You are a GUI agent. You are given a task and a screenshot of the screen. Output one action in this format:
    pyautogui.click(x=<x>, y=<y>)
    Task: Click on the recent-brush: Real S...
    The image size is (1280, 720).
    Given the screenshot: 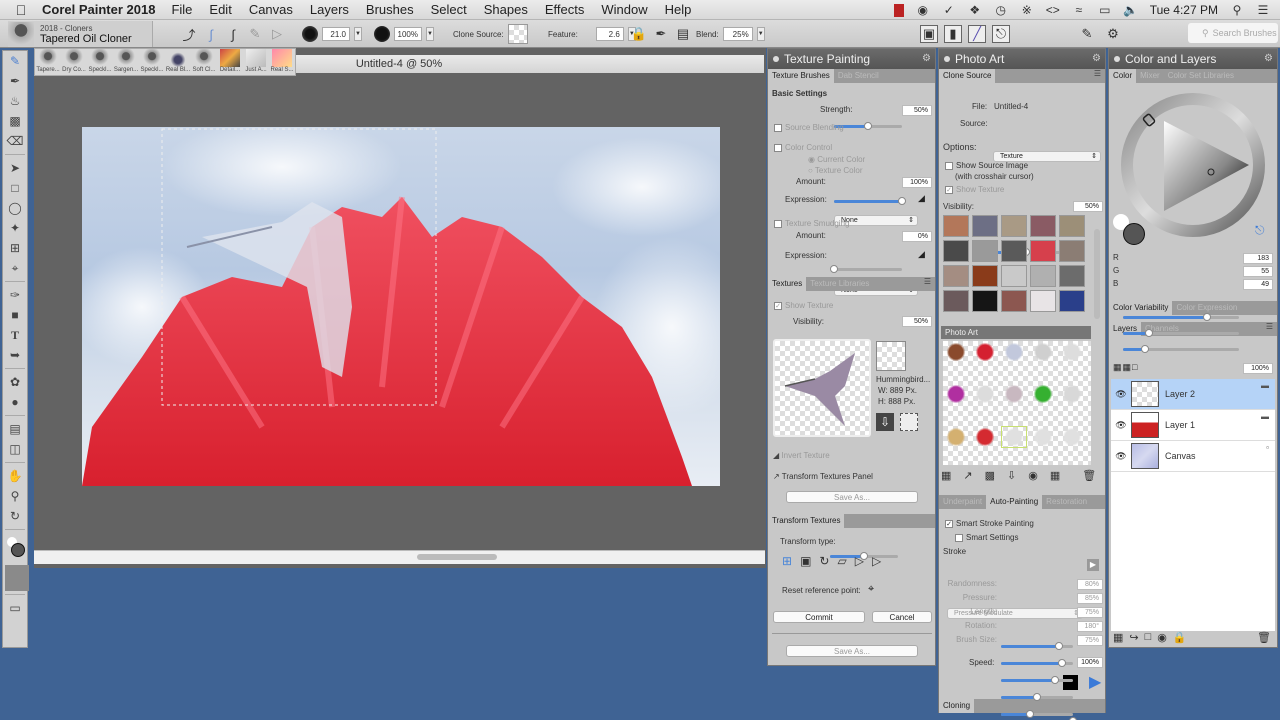 What is the action you would take?
    pyautogui.click(x=282, y=62)
    